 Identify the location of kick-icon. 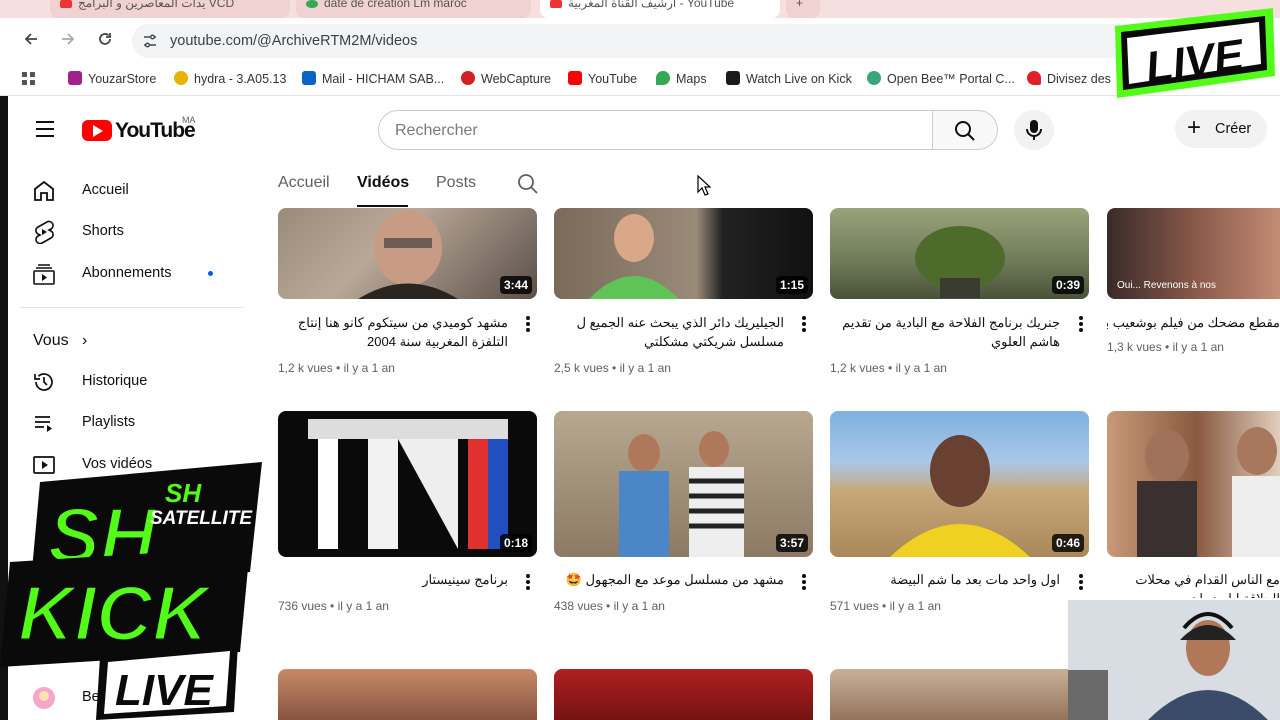
(733, 78).